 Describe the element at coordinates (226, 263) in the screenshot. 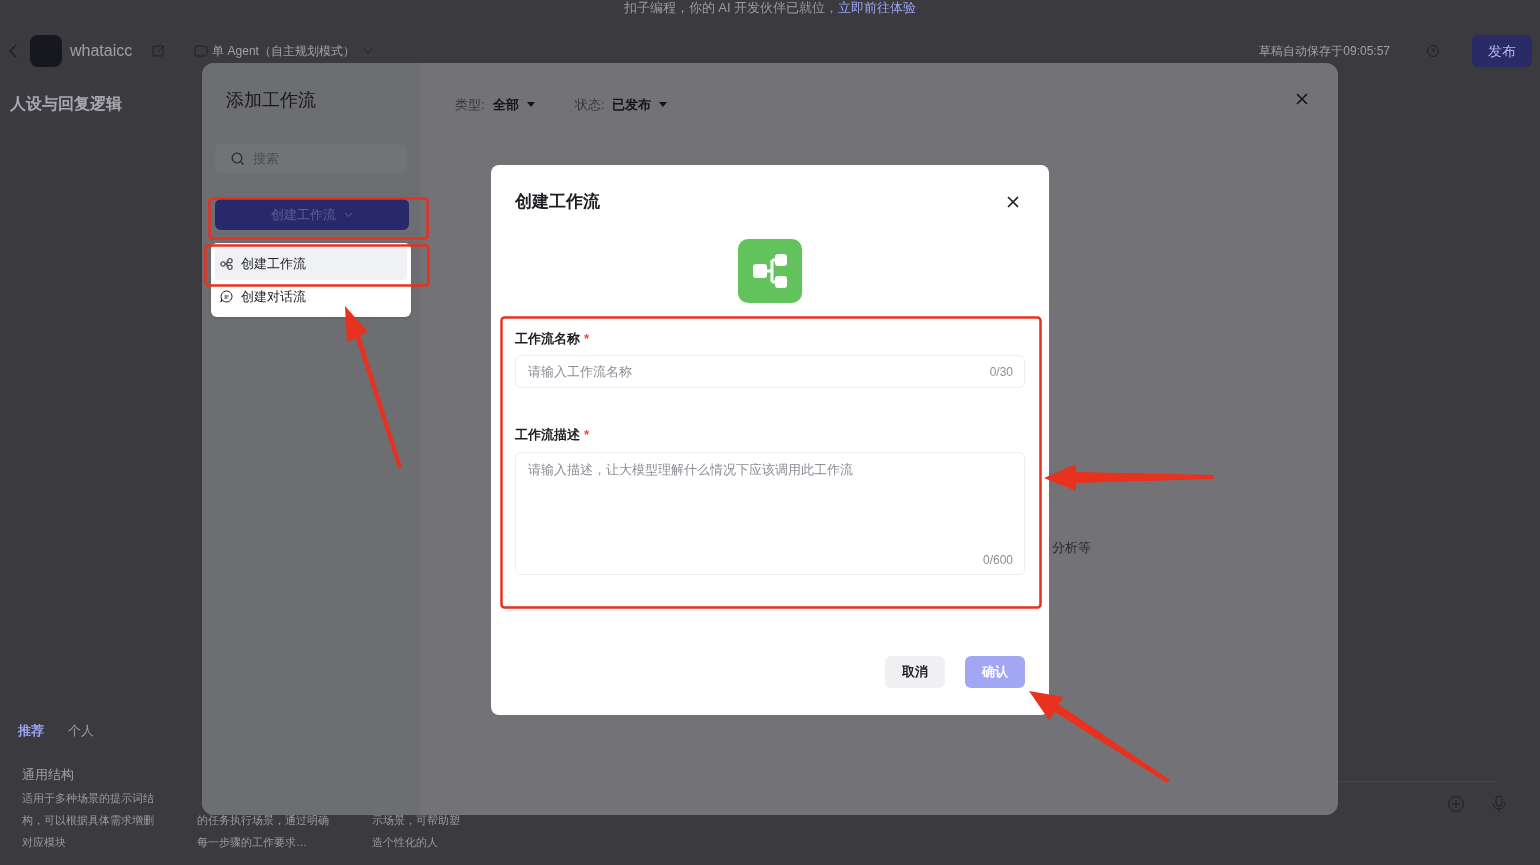

I see `workflow-icon` at that location.